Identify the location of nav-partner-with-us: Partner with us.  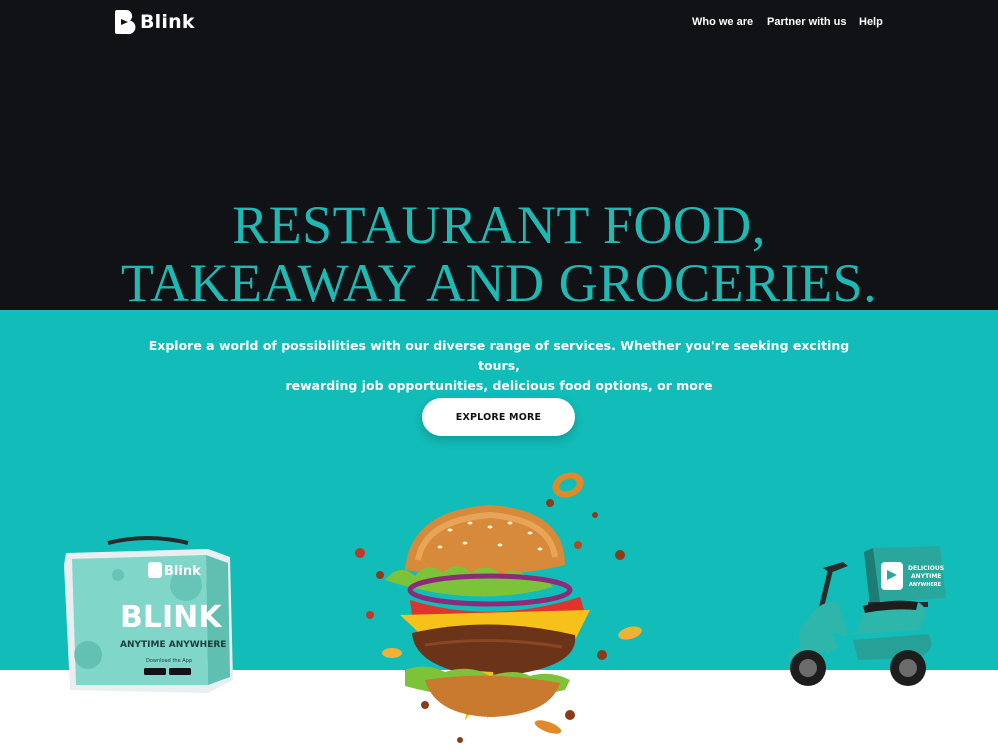
(806, 22).